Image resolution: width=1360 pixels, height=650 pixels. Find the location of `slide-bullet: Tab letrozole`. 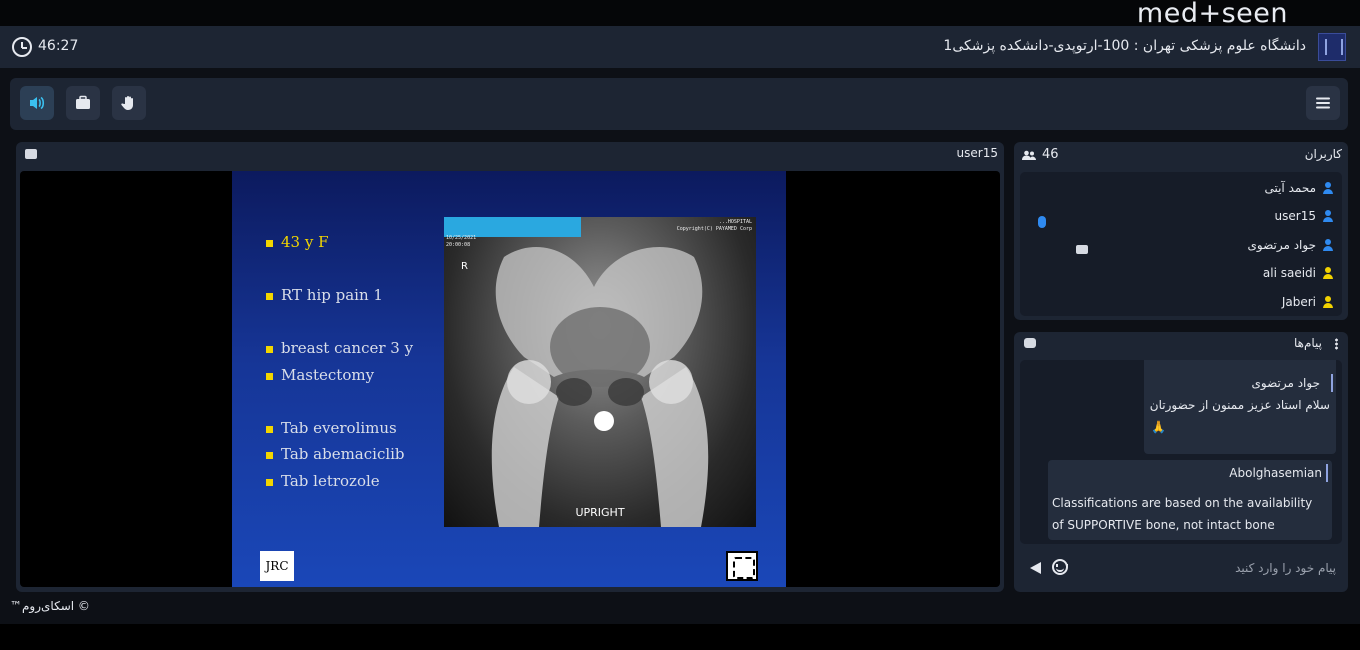

slide-bullet: Tab letrozole is located at coordinates (323, 481).